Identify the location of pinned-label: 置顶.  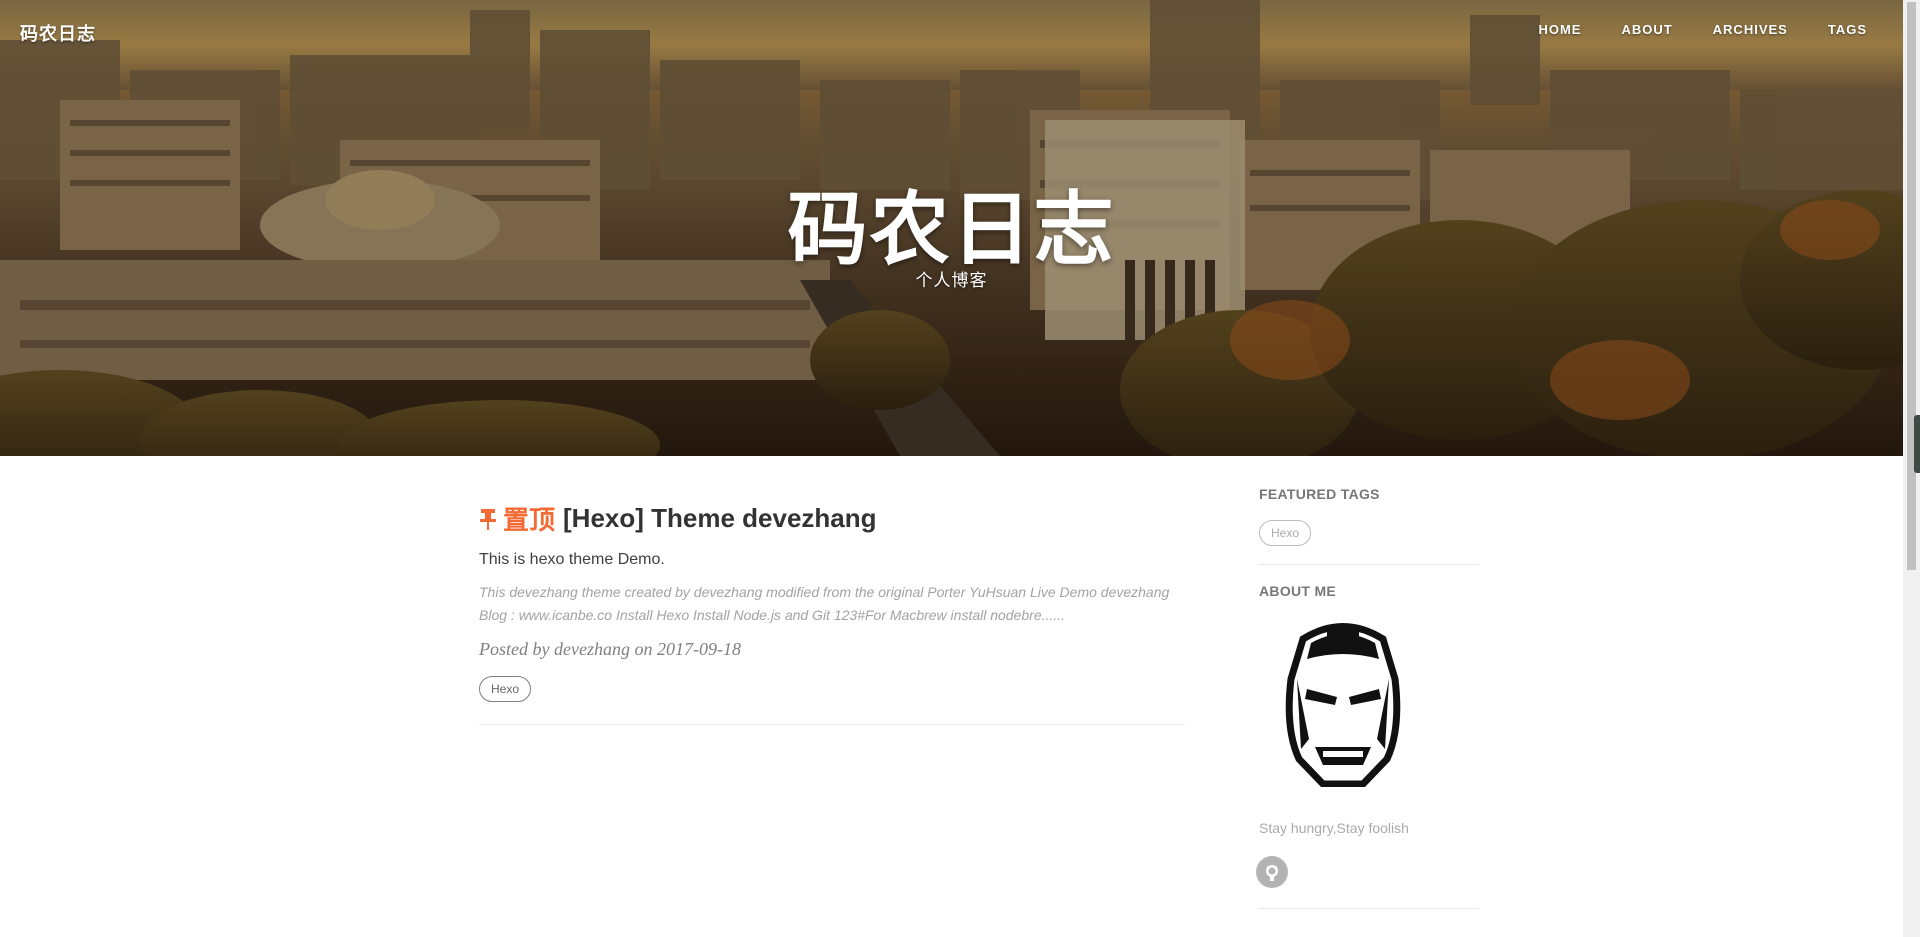
(529, 520).